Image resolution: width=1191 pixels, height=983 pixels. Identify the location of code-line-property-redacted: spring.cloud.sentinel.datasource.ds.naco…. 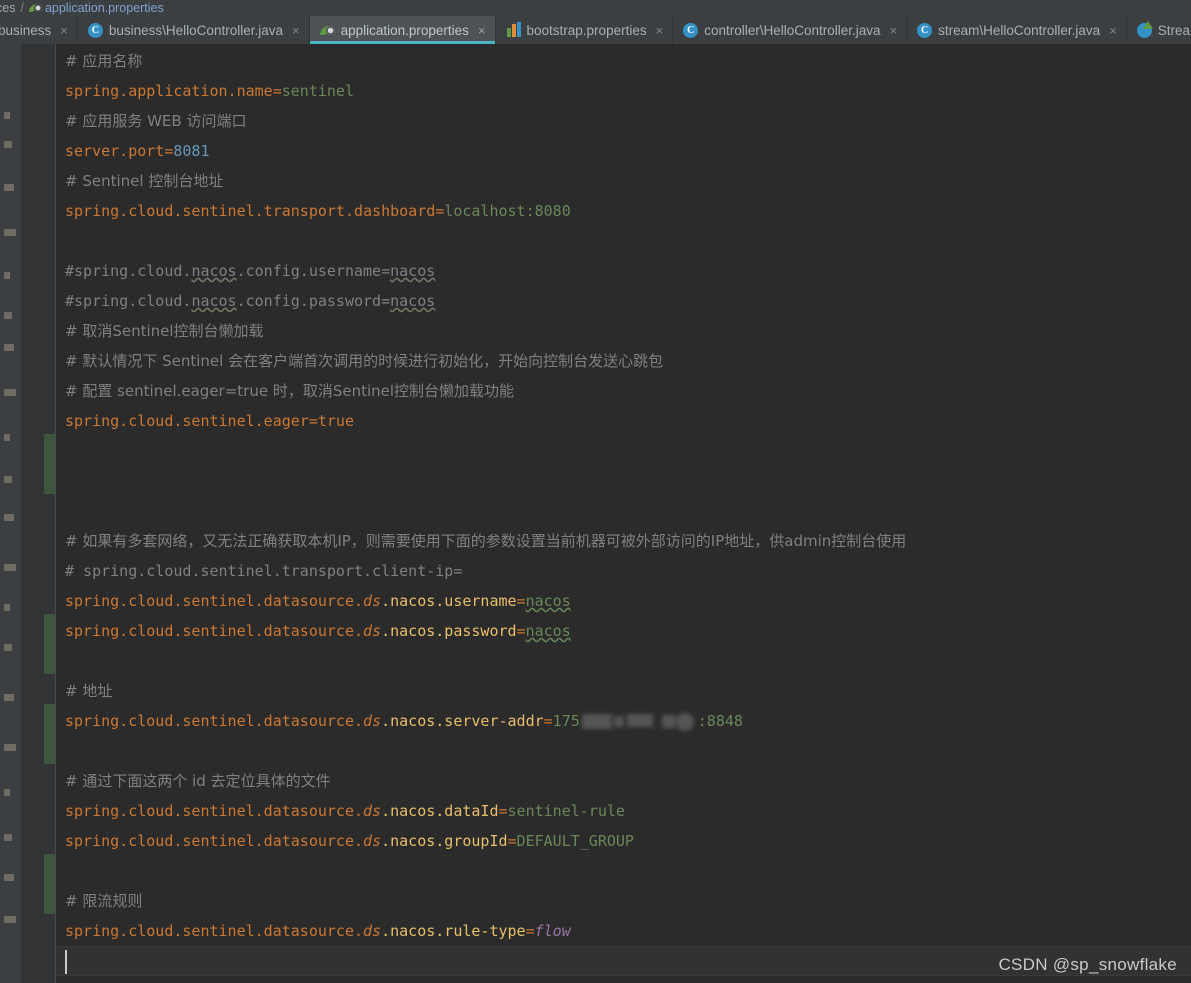
(623, 721).